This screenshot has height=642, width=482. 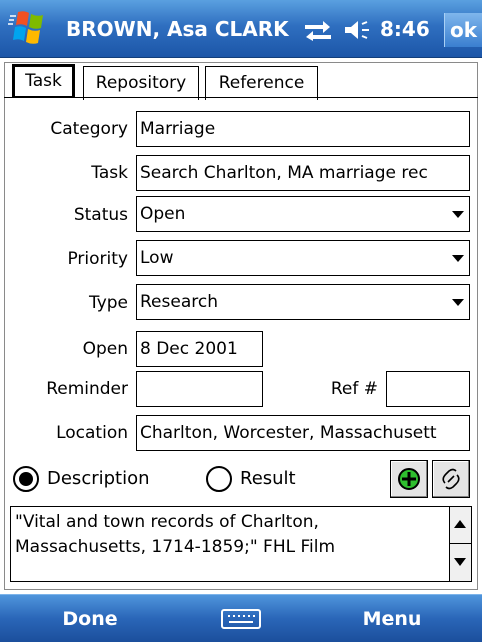 What do you see at coordinates (100, 215) in the screenshot?
I see `status-label: Status` at bounding box center [100, 215].